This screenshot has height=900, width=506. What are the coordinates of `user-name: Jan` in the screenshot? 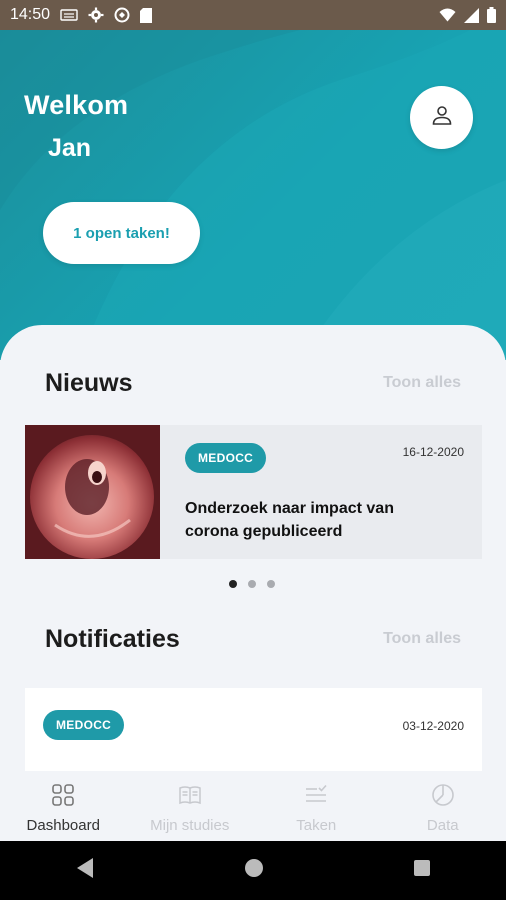 It's located at (70, 148).